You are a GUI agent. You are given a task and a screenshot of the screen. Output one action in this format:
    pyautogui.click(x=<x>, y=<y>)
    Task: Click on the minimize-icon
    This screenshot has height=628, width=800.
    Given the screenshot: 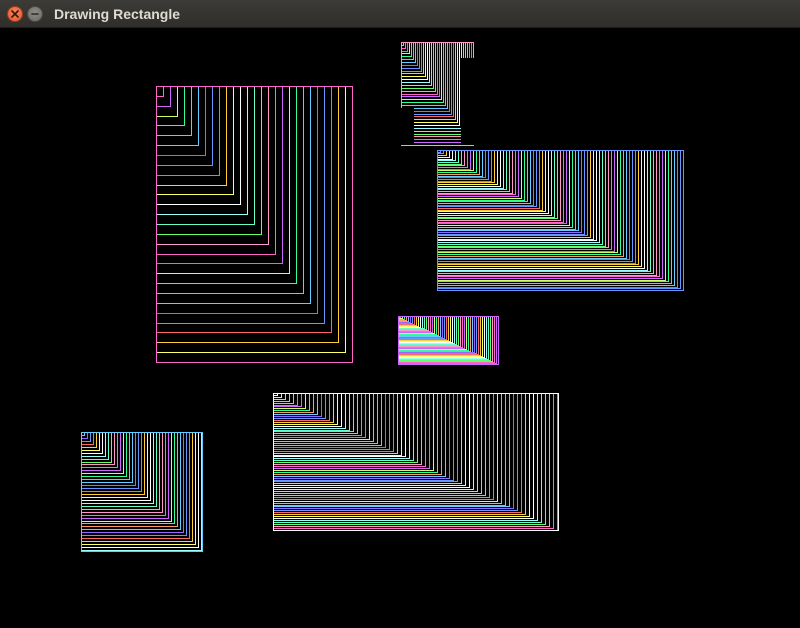 What is the action you would take?
    pyautogui.click(x=35, y=14)
    